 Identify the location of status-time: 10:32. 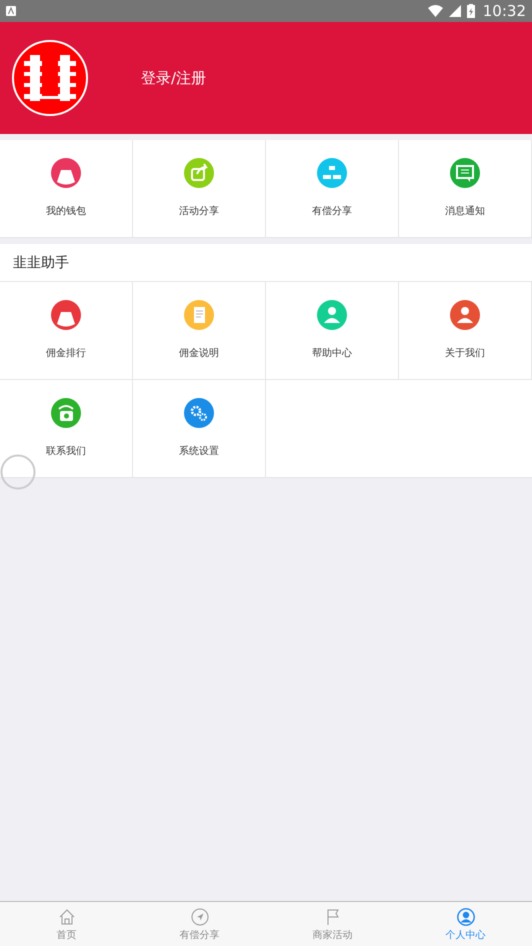
(504, 11).